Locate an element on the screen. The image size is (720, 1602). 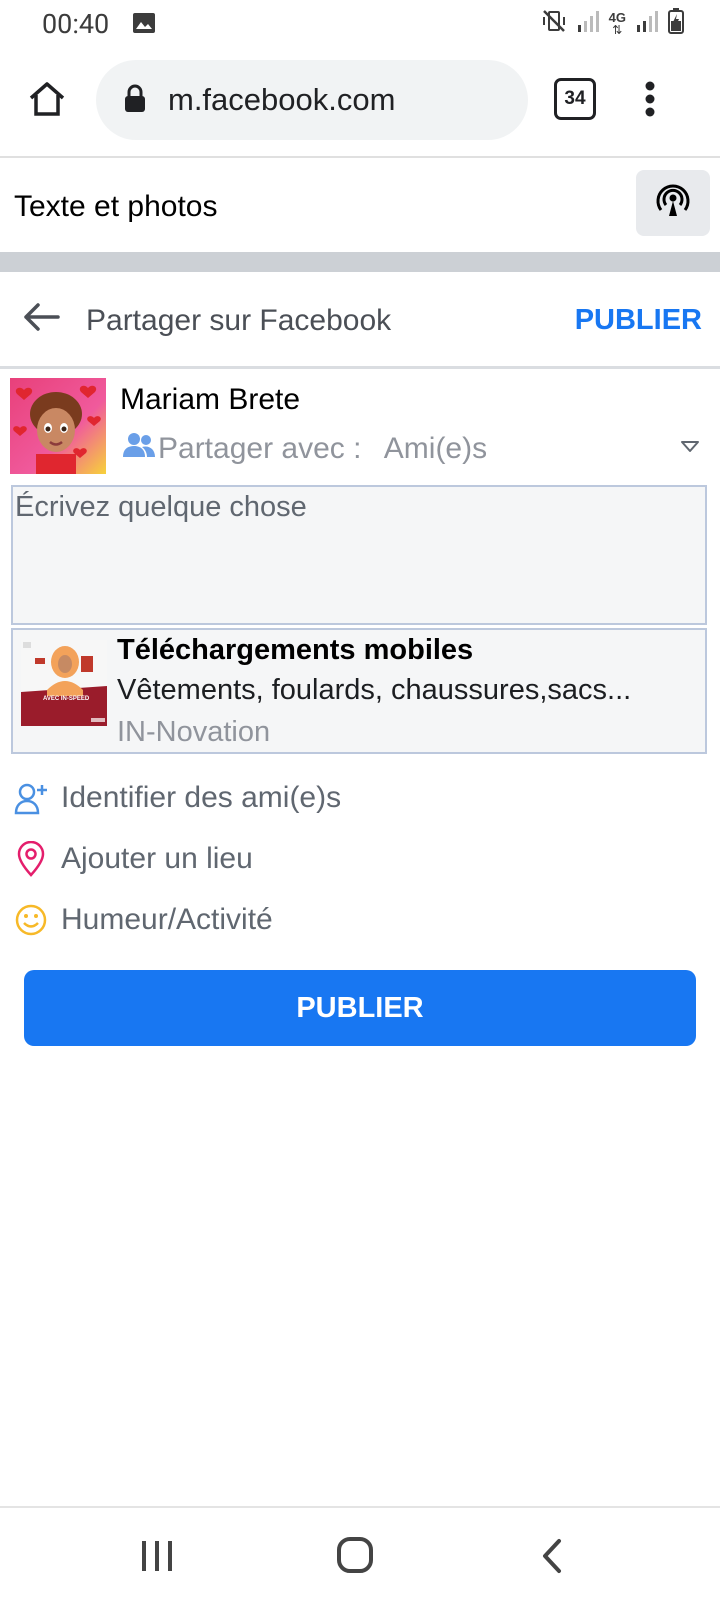
gallery-notification-icon is located at coordinates (144, 25).